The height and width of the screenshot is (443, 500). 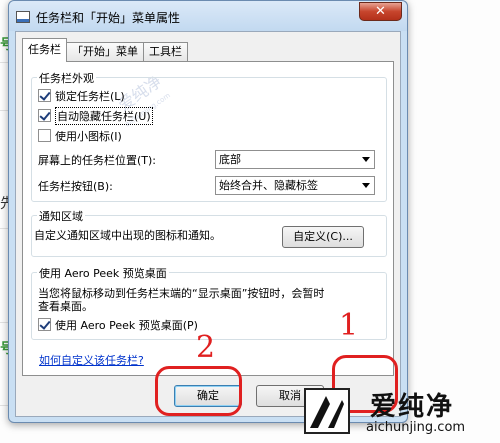 I want to click on close-button: ✕, so click(x=380, y=11).